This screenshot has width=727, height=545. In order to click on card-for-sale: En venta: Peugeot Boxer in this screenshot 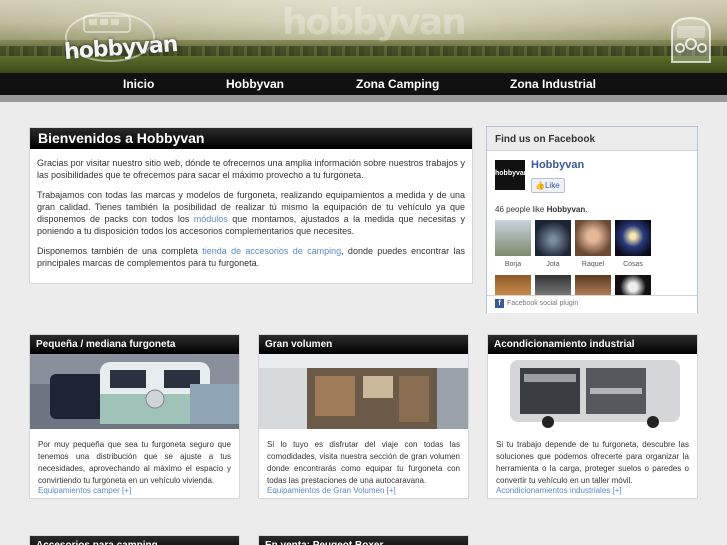, I will do `click(363, 540)`.